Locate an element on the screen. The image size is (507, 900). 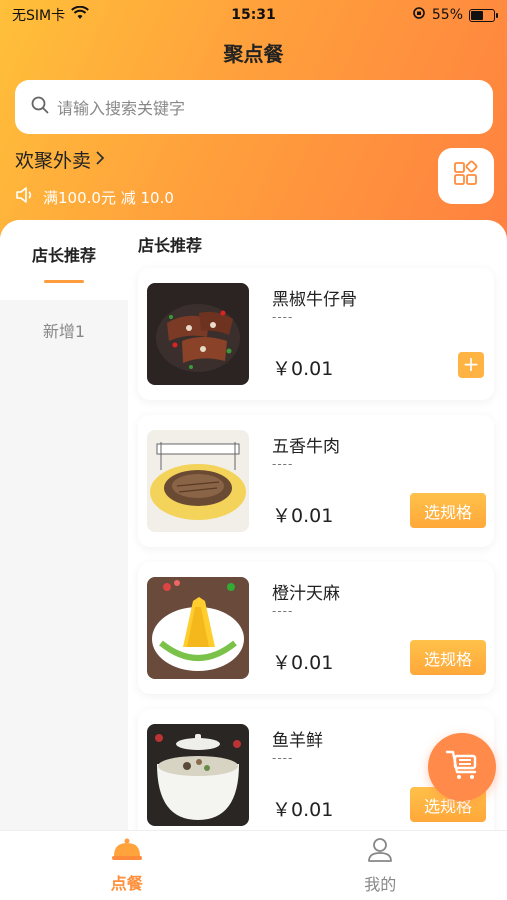
product-card: 五香牛肉 ---- ￥0.01 选规格 is located at coordinates (316, 481).